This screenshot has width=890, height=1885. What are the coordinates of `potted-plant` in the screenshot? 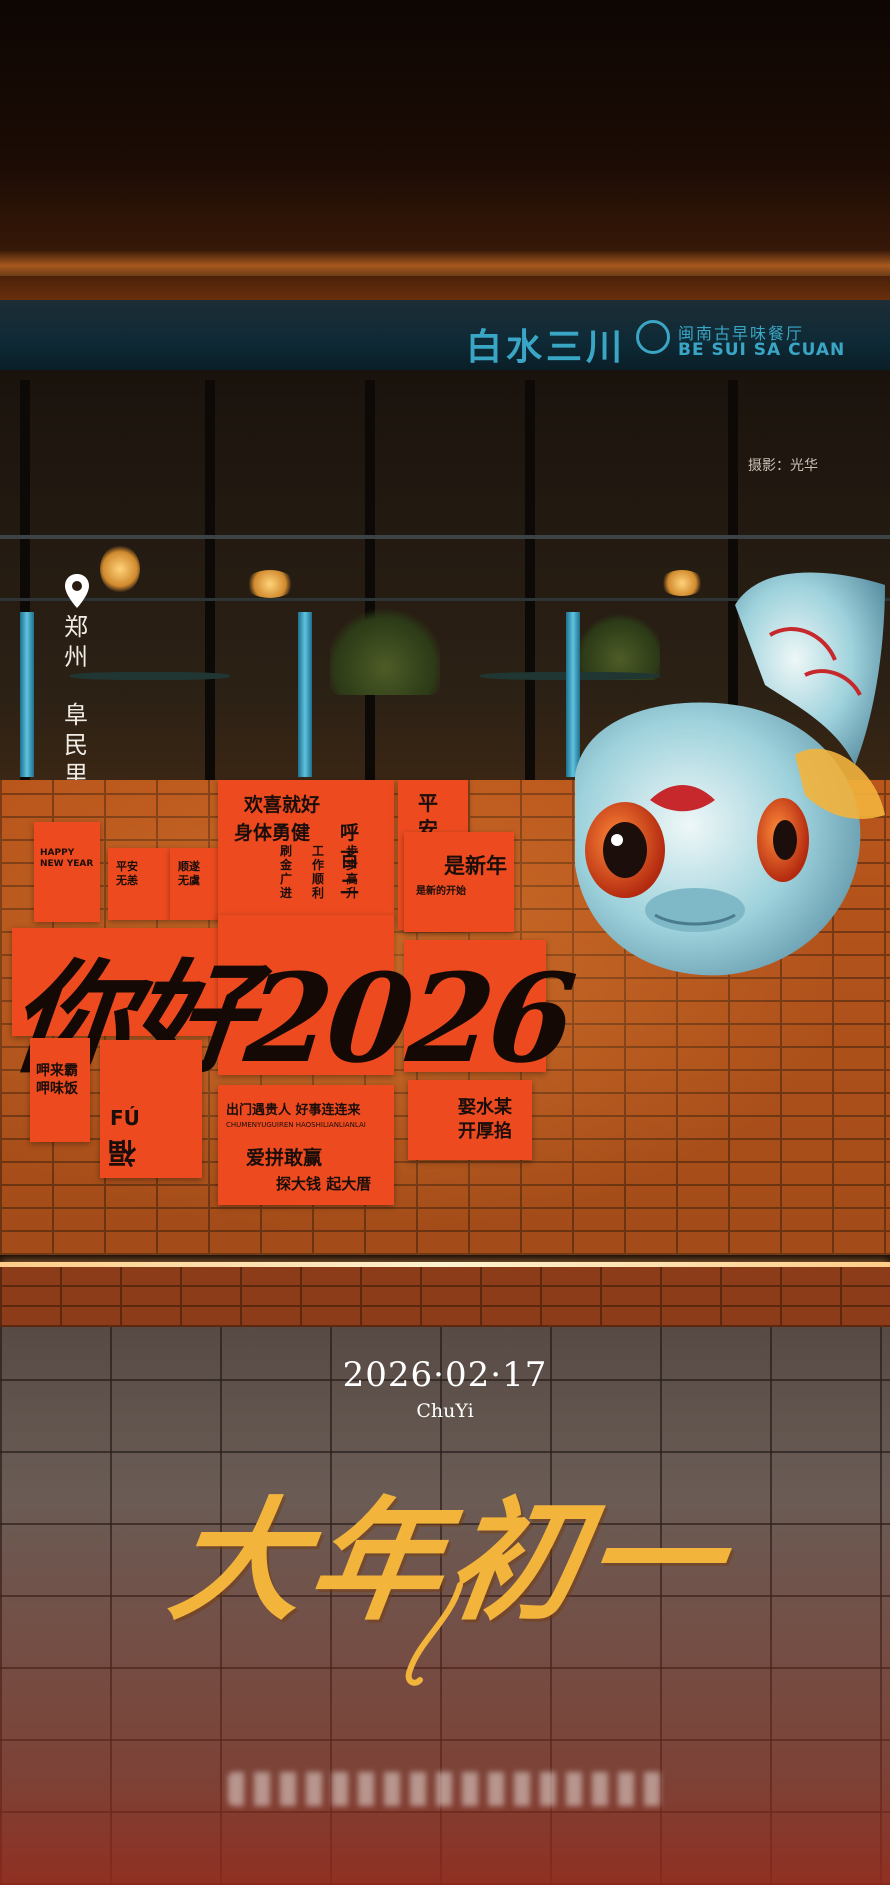 It's located at (385, 650).